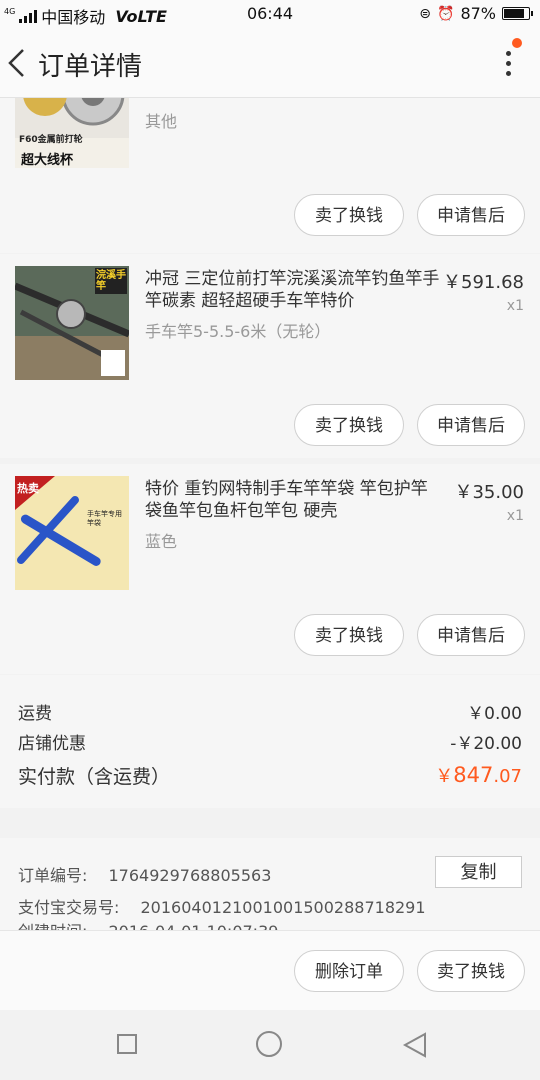 This screenshot has width=540, height=1080. What do you see at coordinates (52, 926) in the screenshot?
I see `created-label: 创建时间:` at bounding box center [52, 926].